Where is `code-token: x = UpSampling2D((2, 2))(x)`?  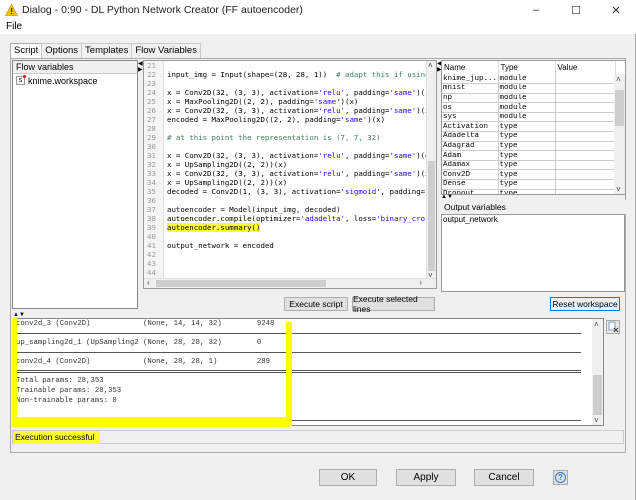 code-token: x = UpSampling2D((2, 2))(x) is located at coordinates (227, 164).